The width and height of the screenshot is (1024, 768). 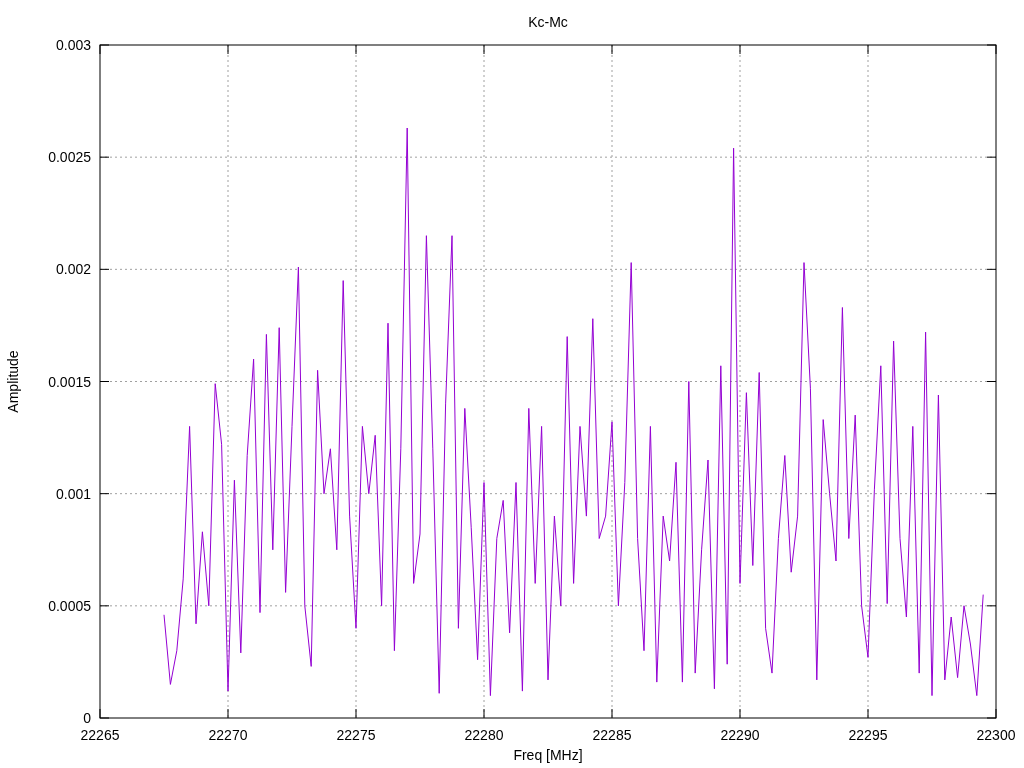 I want to click on y-axis-label: Amplitude, so click(x=13, y=381).